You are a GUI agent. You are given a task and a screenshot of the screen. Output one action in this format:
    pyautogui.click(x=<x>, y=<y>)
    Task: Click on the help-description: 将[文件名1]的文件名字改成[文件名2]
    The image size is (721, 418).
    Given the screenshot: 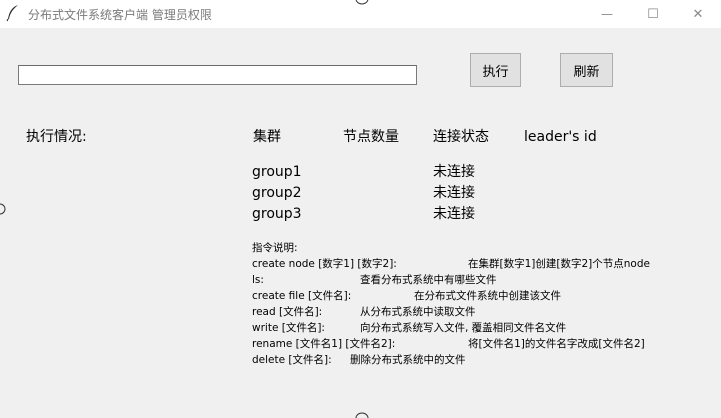 What is the action you would take?
    pyautogui.click(x=556, y=344)
    